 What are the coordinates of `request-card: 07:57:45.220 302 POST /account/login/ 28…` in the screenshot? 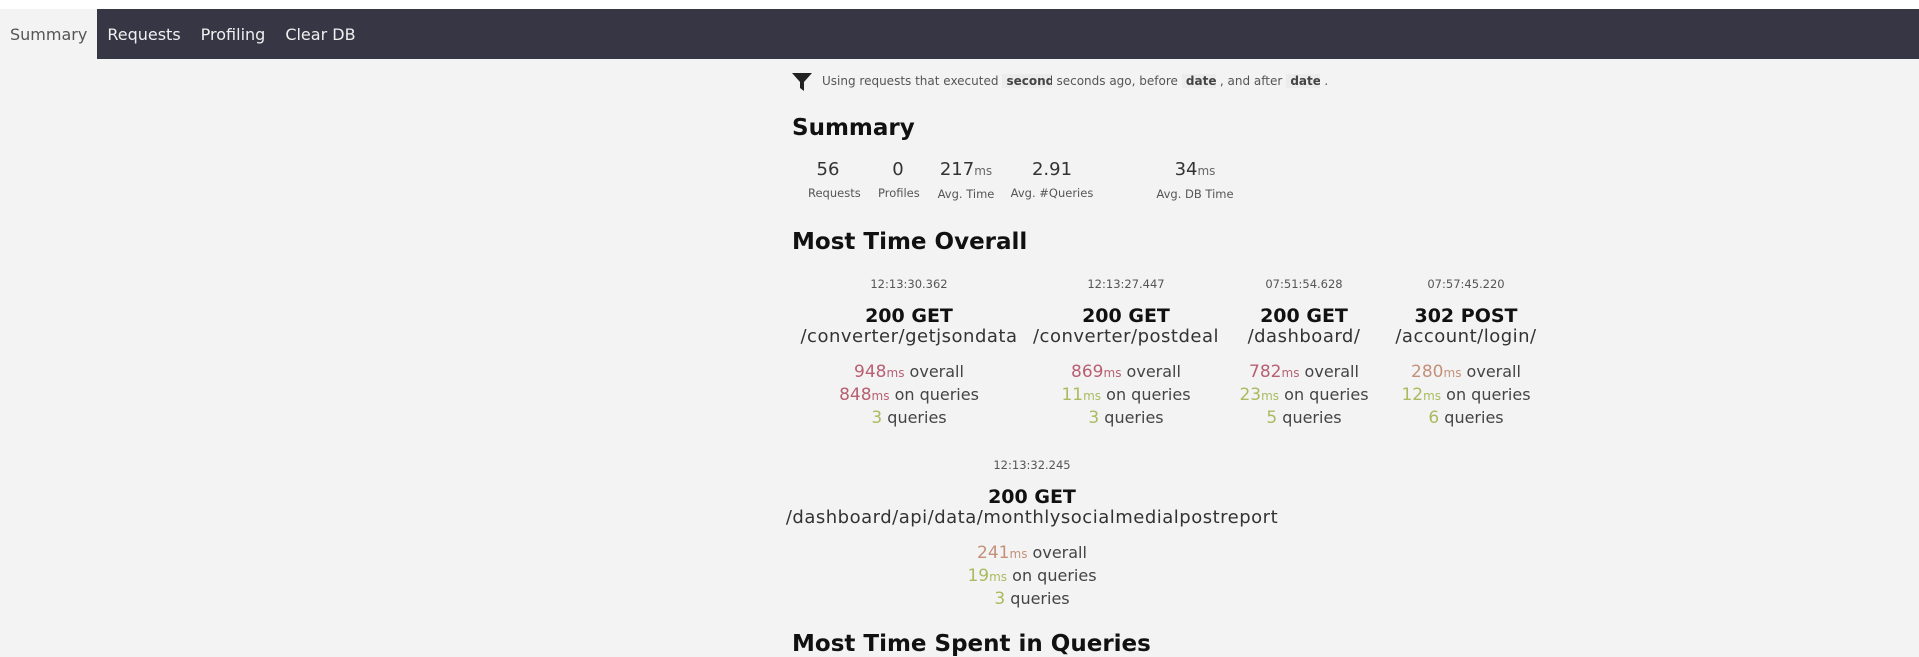 It's located at (1465, 353).